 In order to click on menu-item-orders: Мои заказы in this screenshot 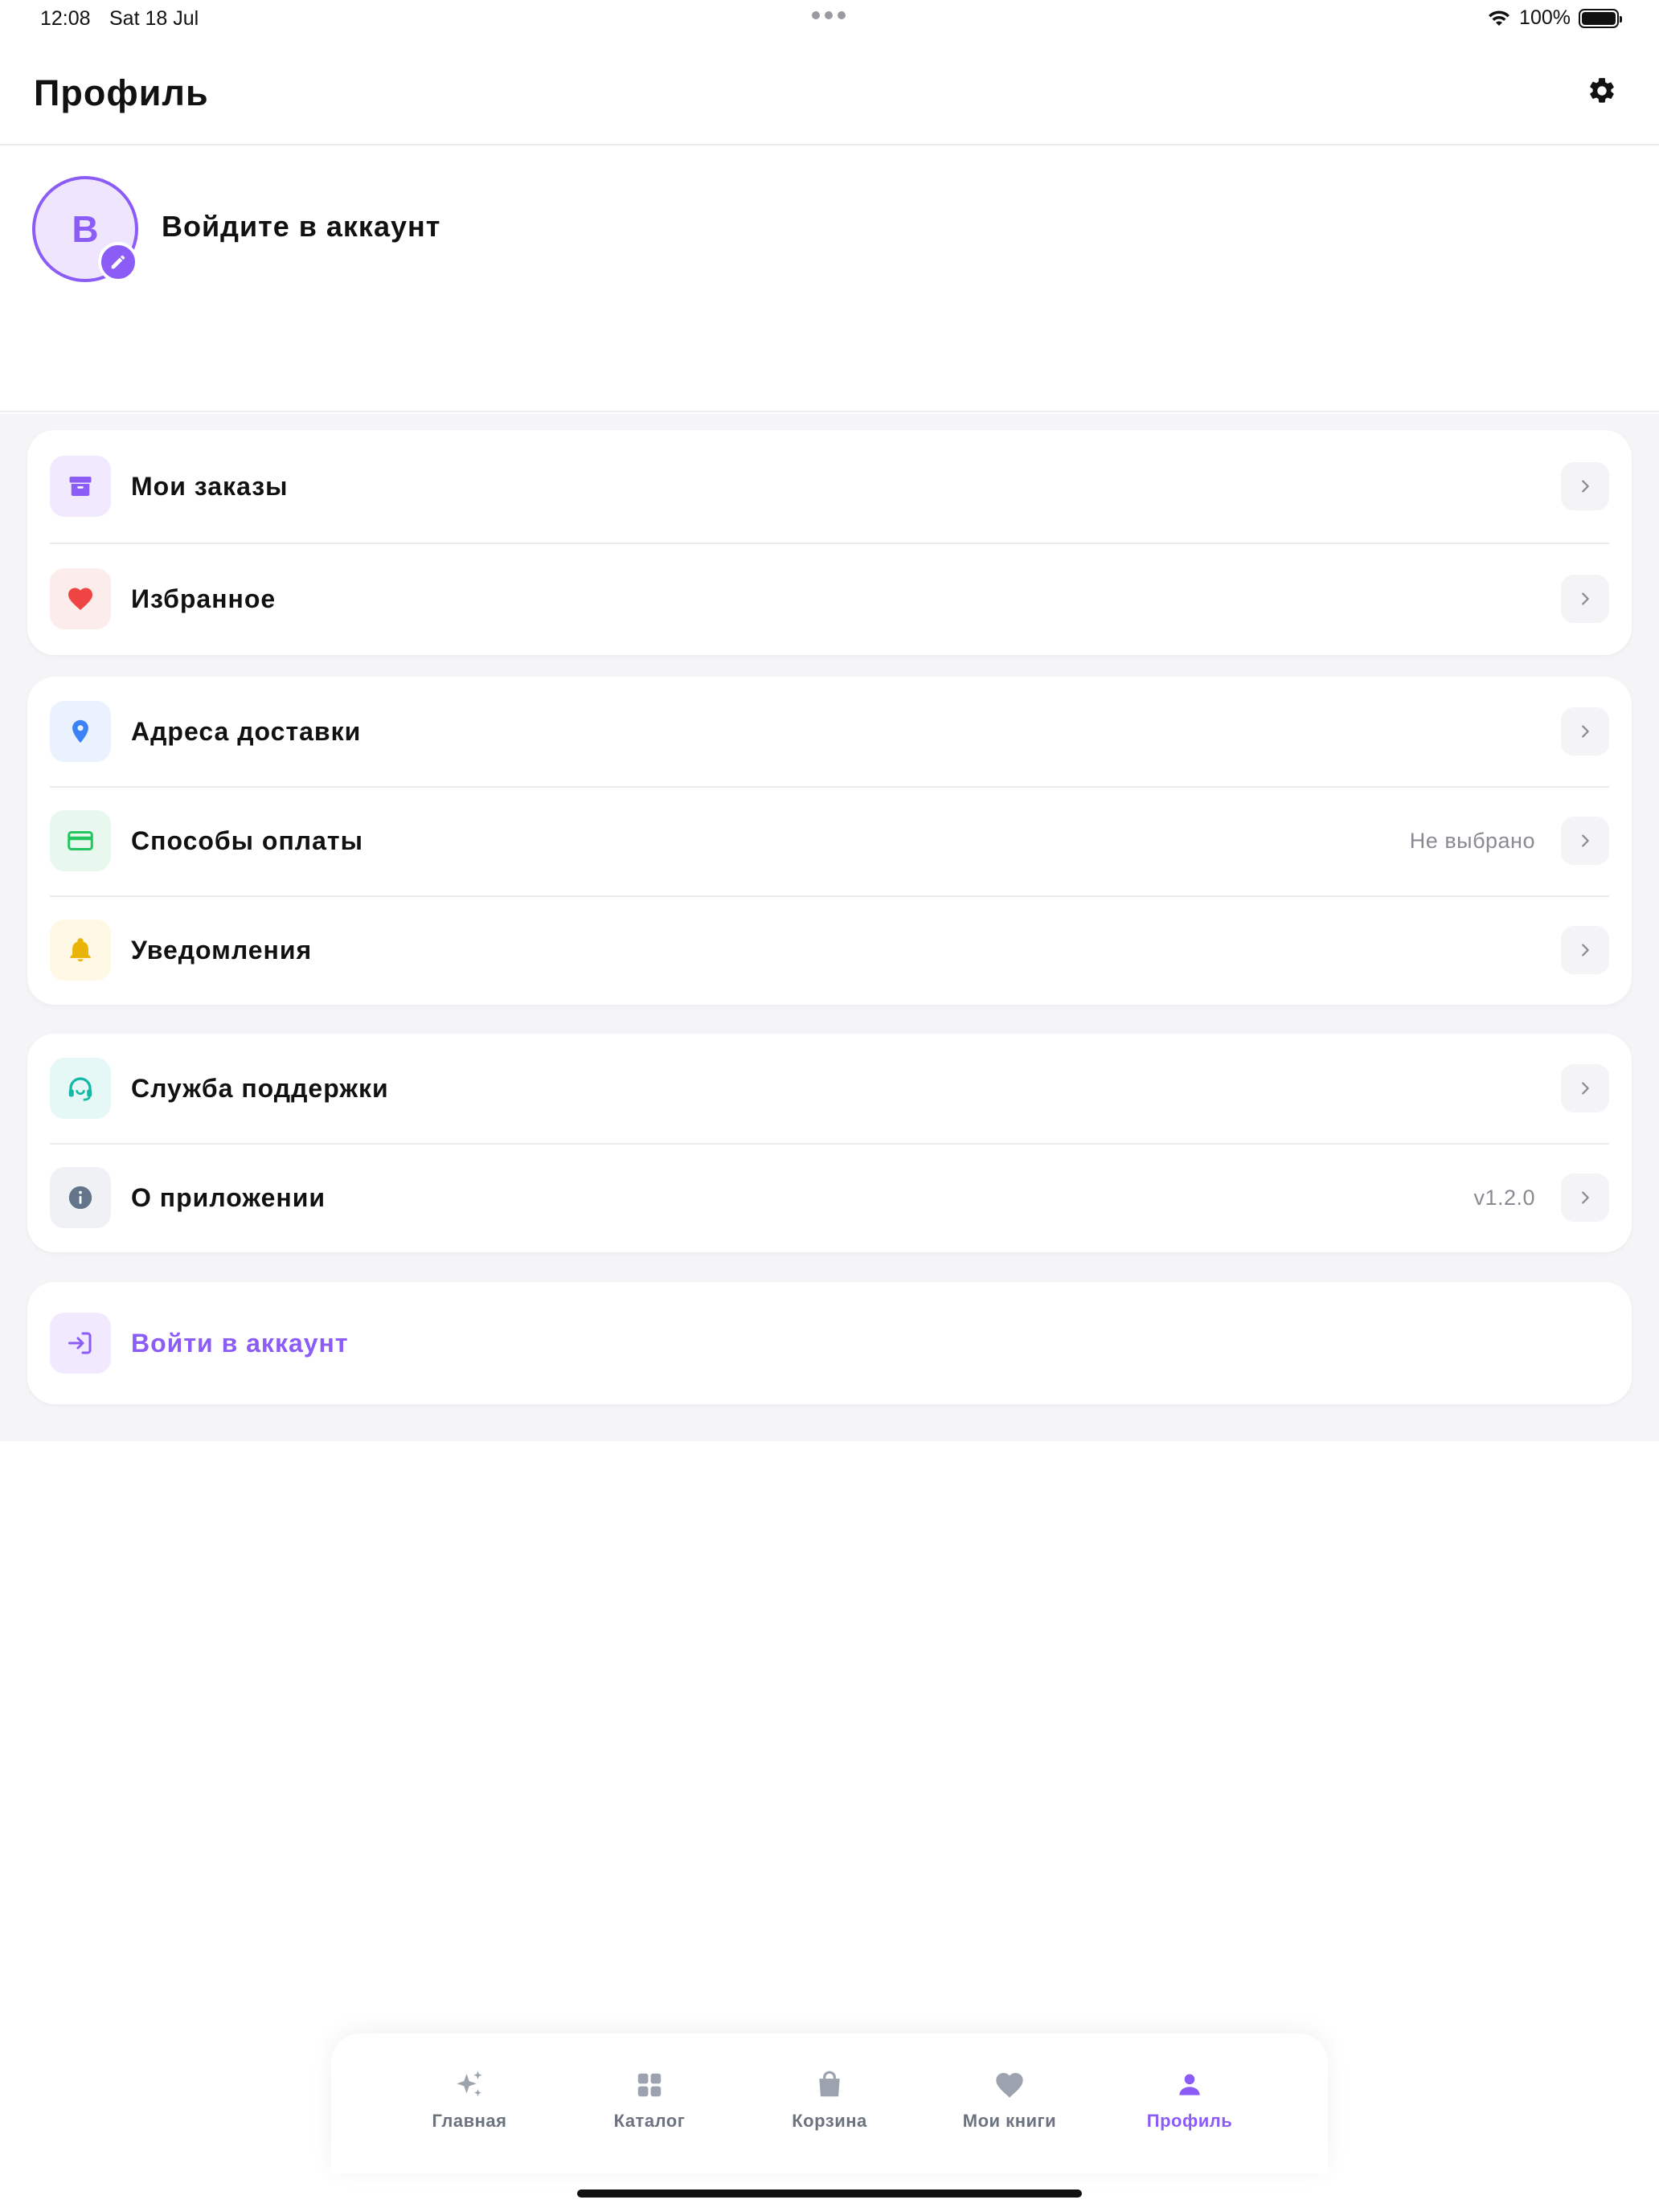, I will do `click(829, 486)`.